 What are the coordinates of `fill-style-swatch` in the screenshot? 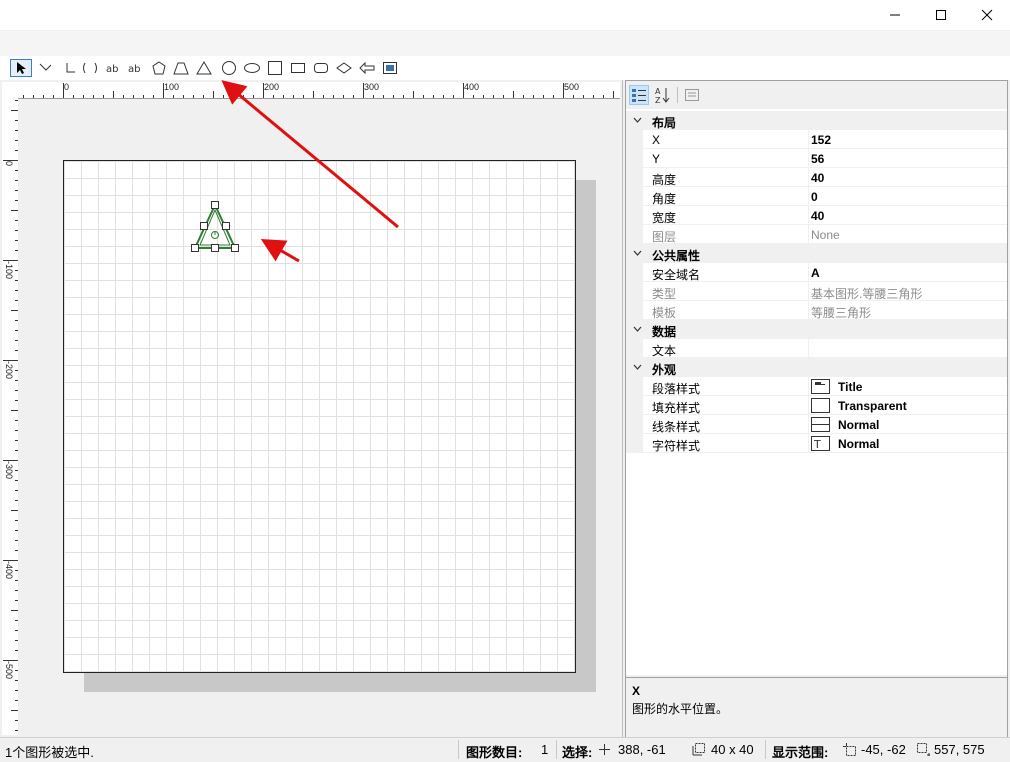 It's located at (820, 405).